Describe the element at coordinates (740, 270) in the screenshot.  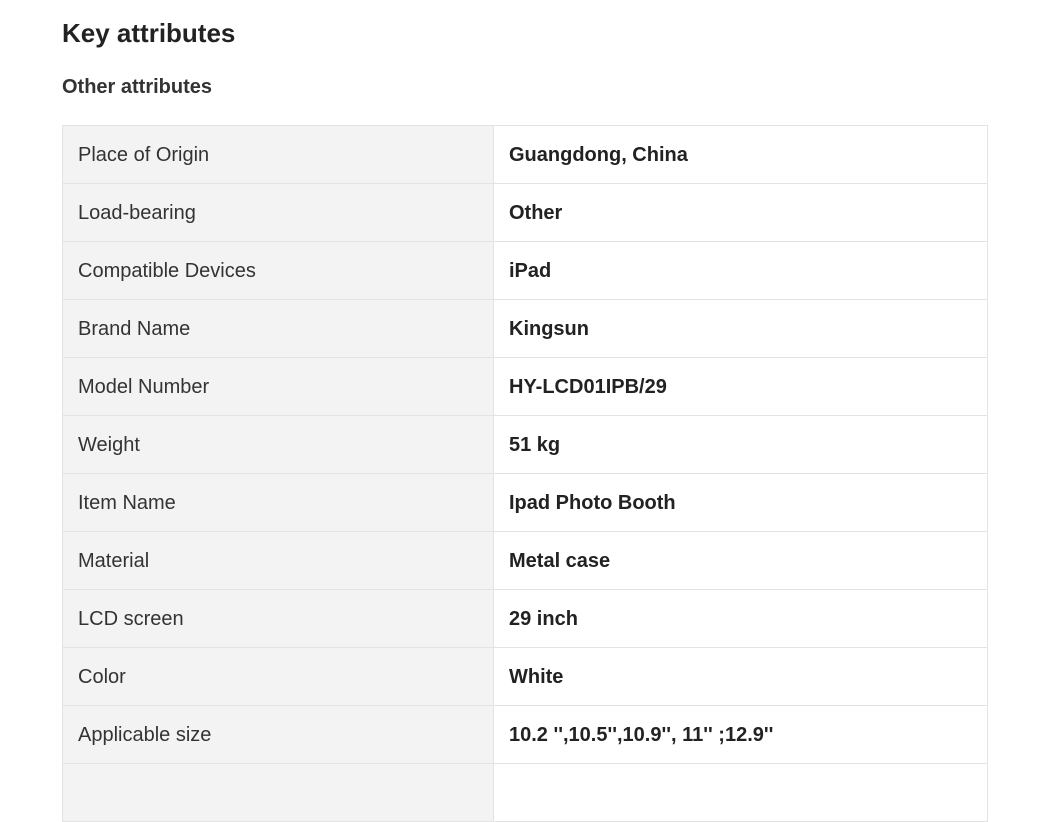
I see `attribute-value: iPad` at that location.